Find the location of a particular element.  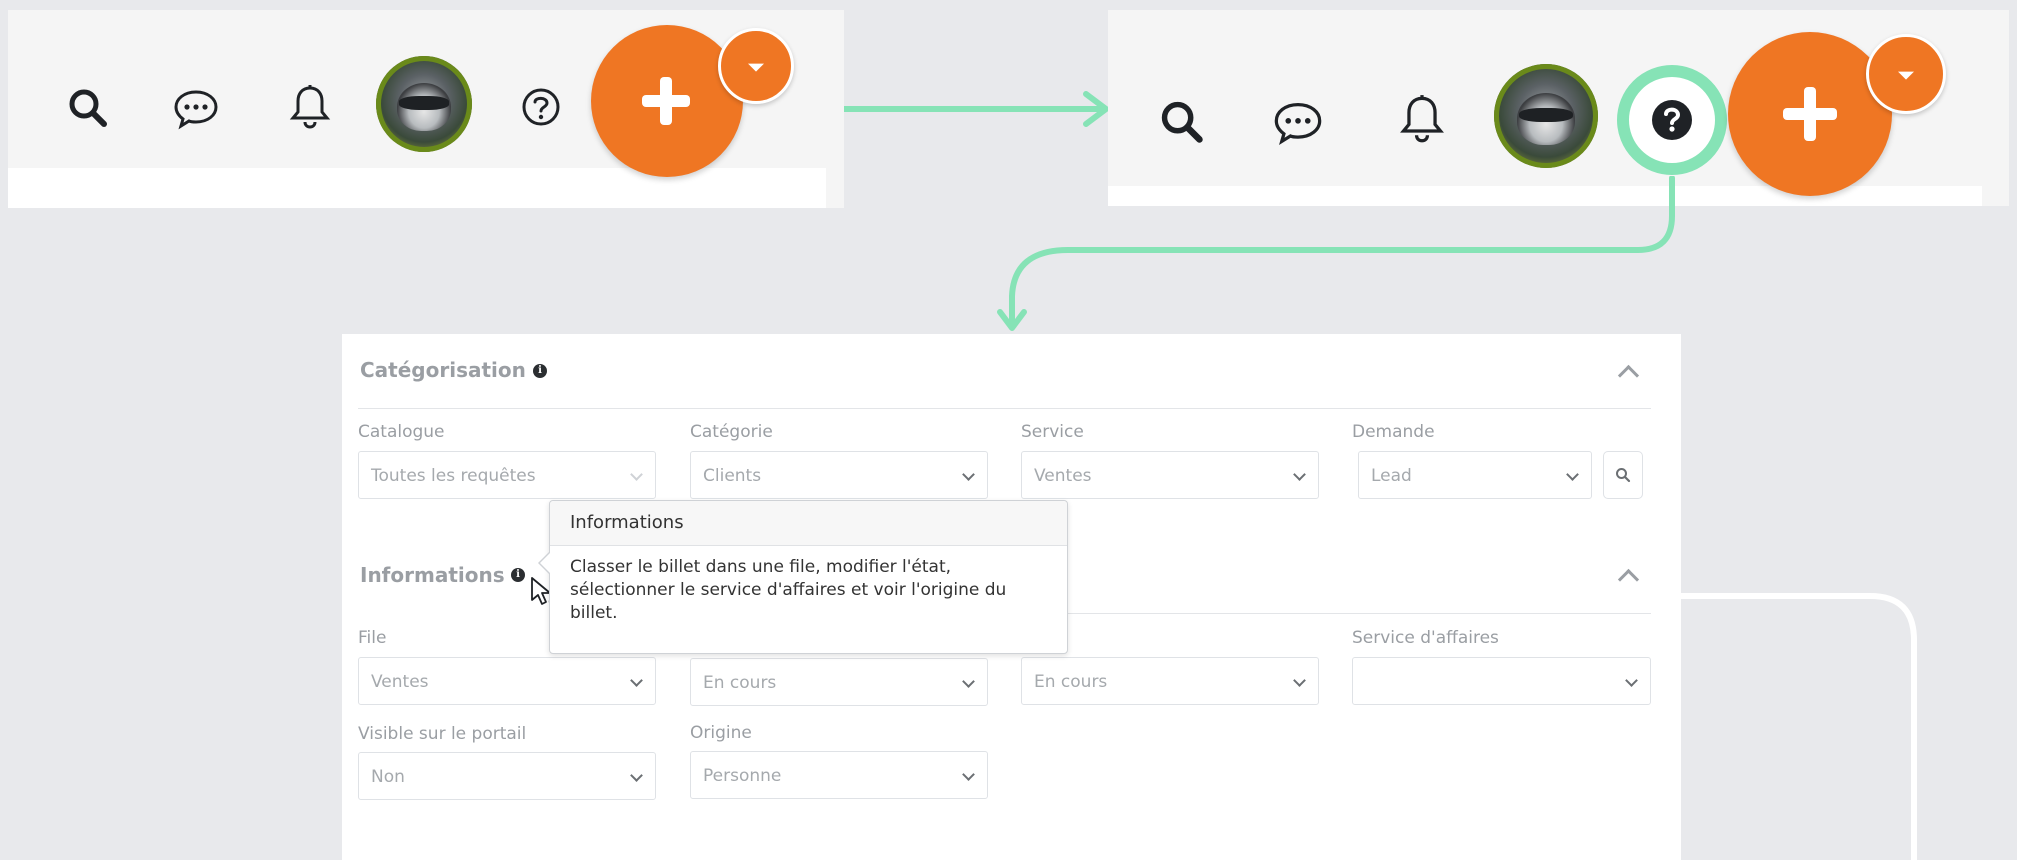

statut-select: En cours is located at coordinates (1170, 681).